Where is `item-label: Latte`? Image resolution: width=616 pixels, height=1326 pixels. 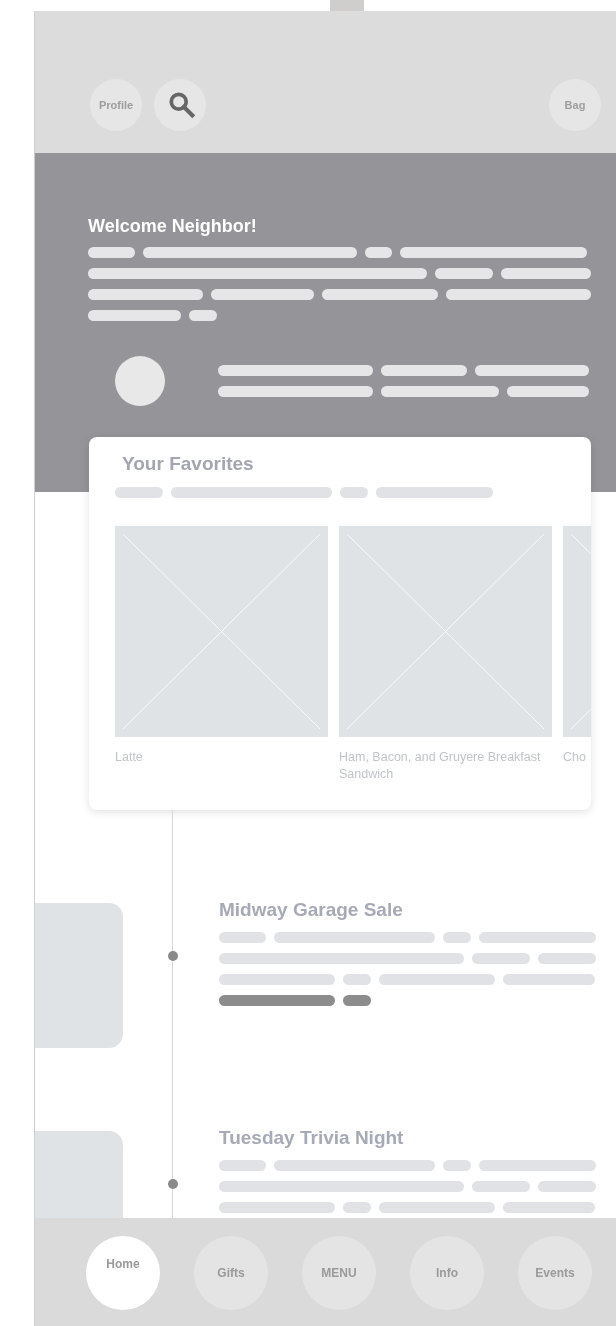
item-label: Latte is located at coordinates (129, 757).